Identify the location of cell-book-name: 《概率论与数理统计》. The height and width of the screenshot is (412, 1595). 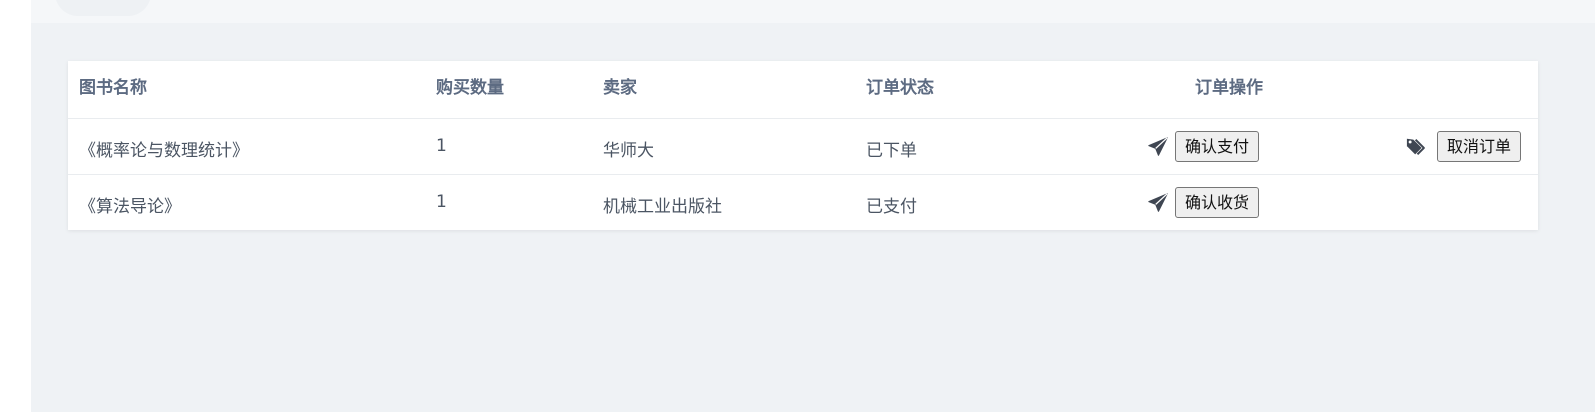
(164, 151).